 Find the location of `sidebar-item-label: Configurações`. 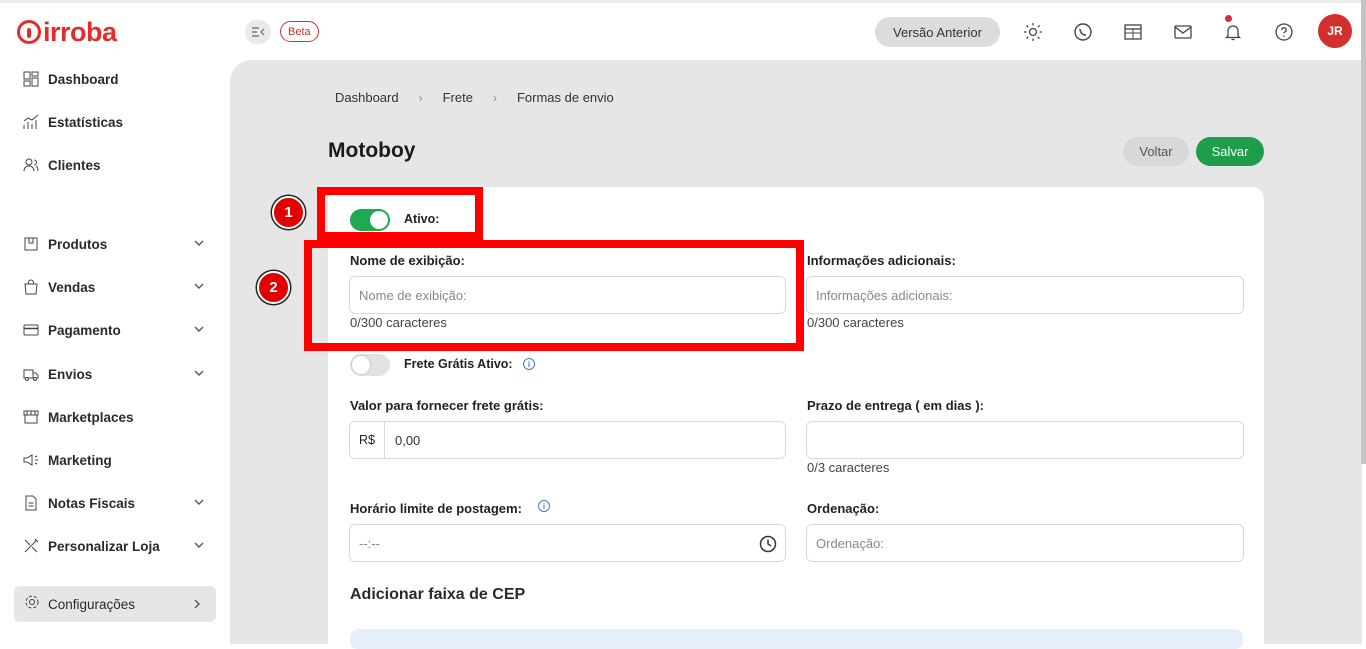

sidebar-item-label: Configurações is located at coordinates (92, 604).